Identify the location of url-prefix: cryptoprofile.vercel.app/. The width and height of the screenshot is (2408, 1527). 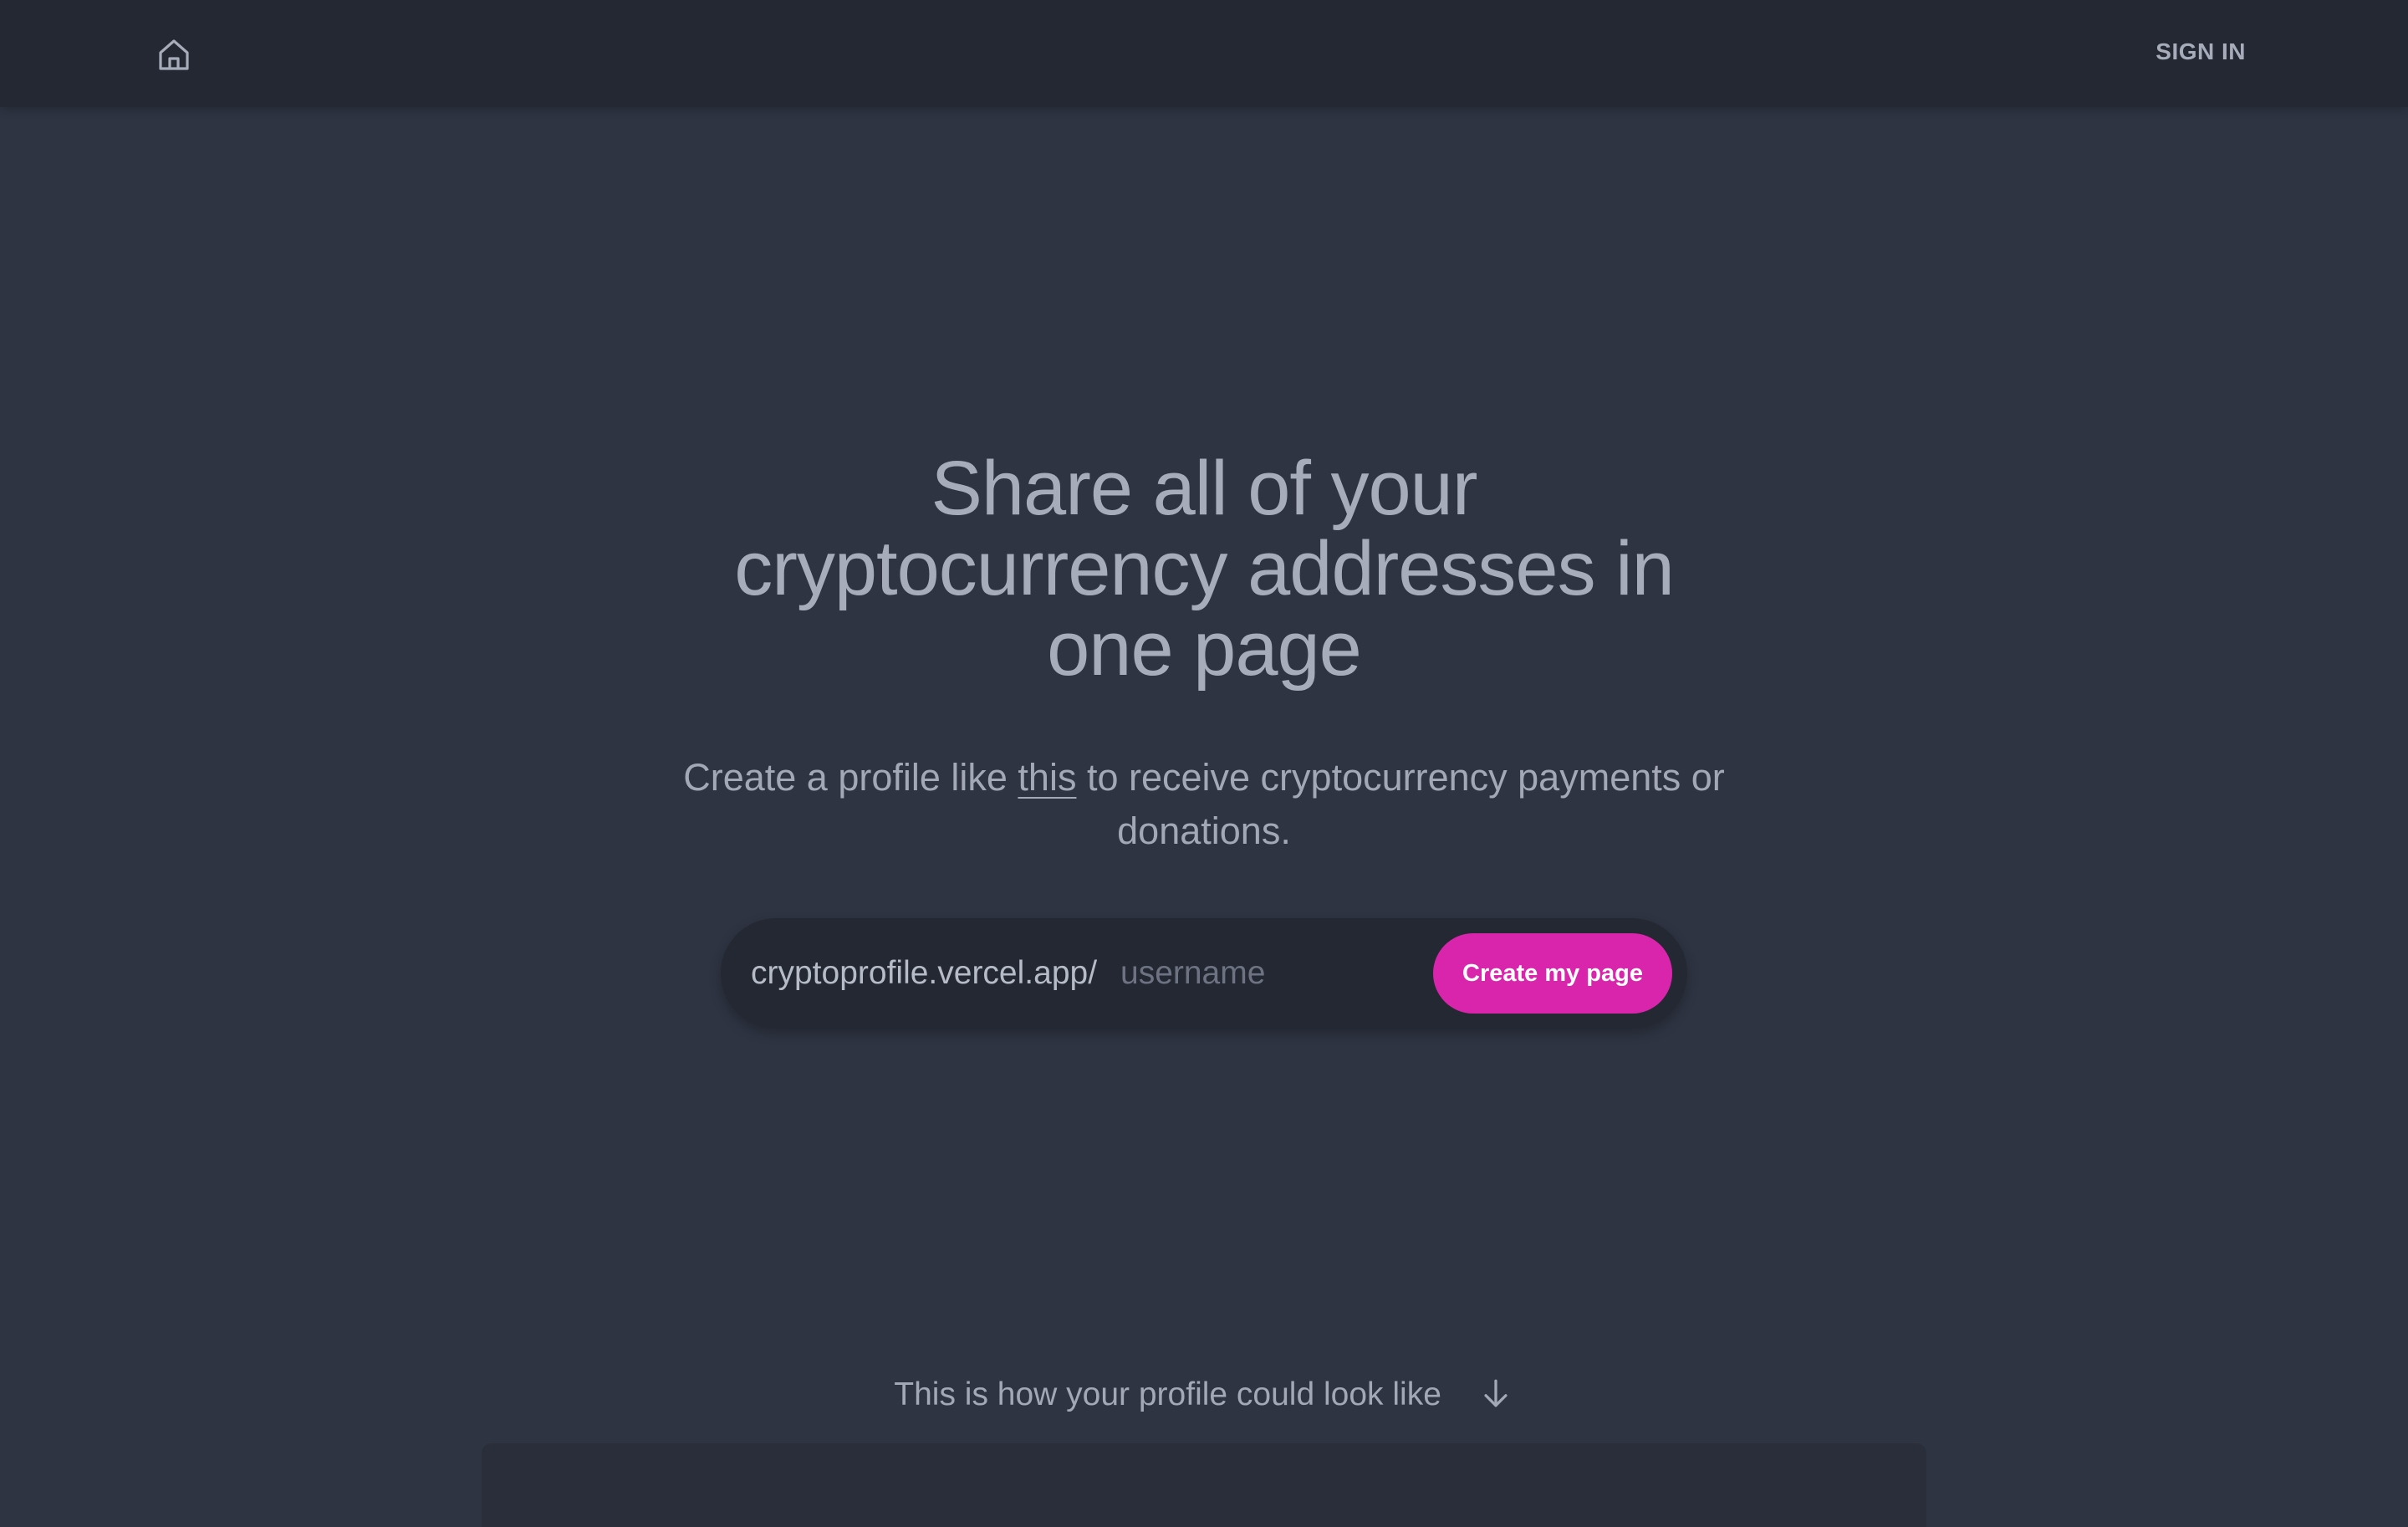
(925, 973).